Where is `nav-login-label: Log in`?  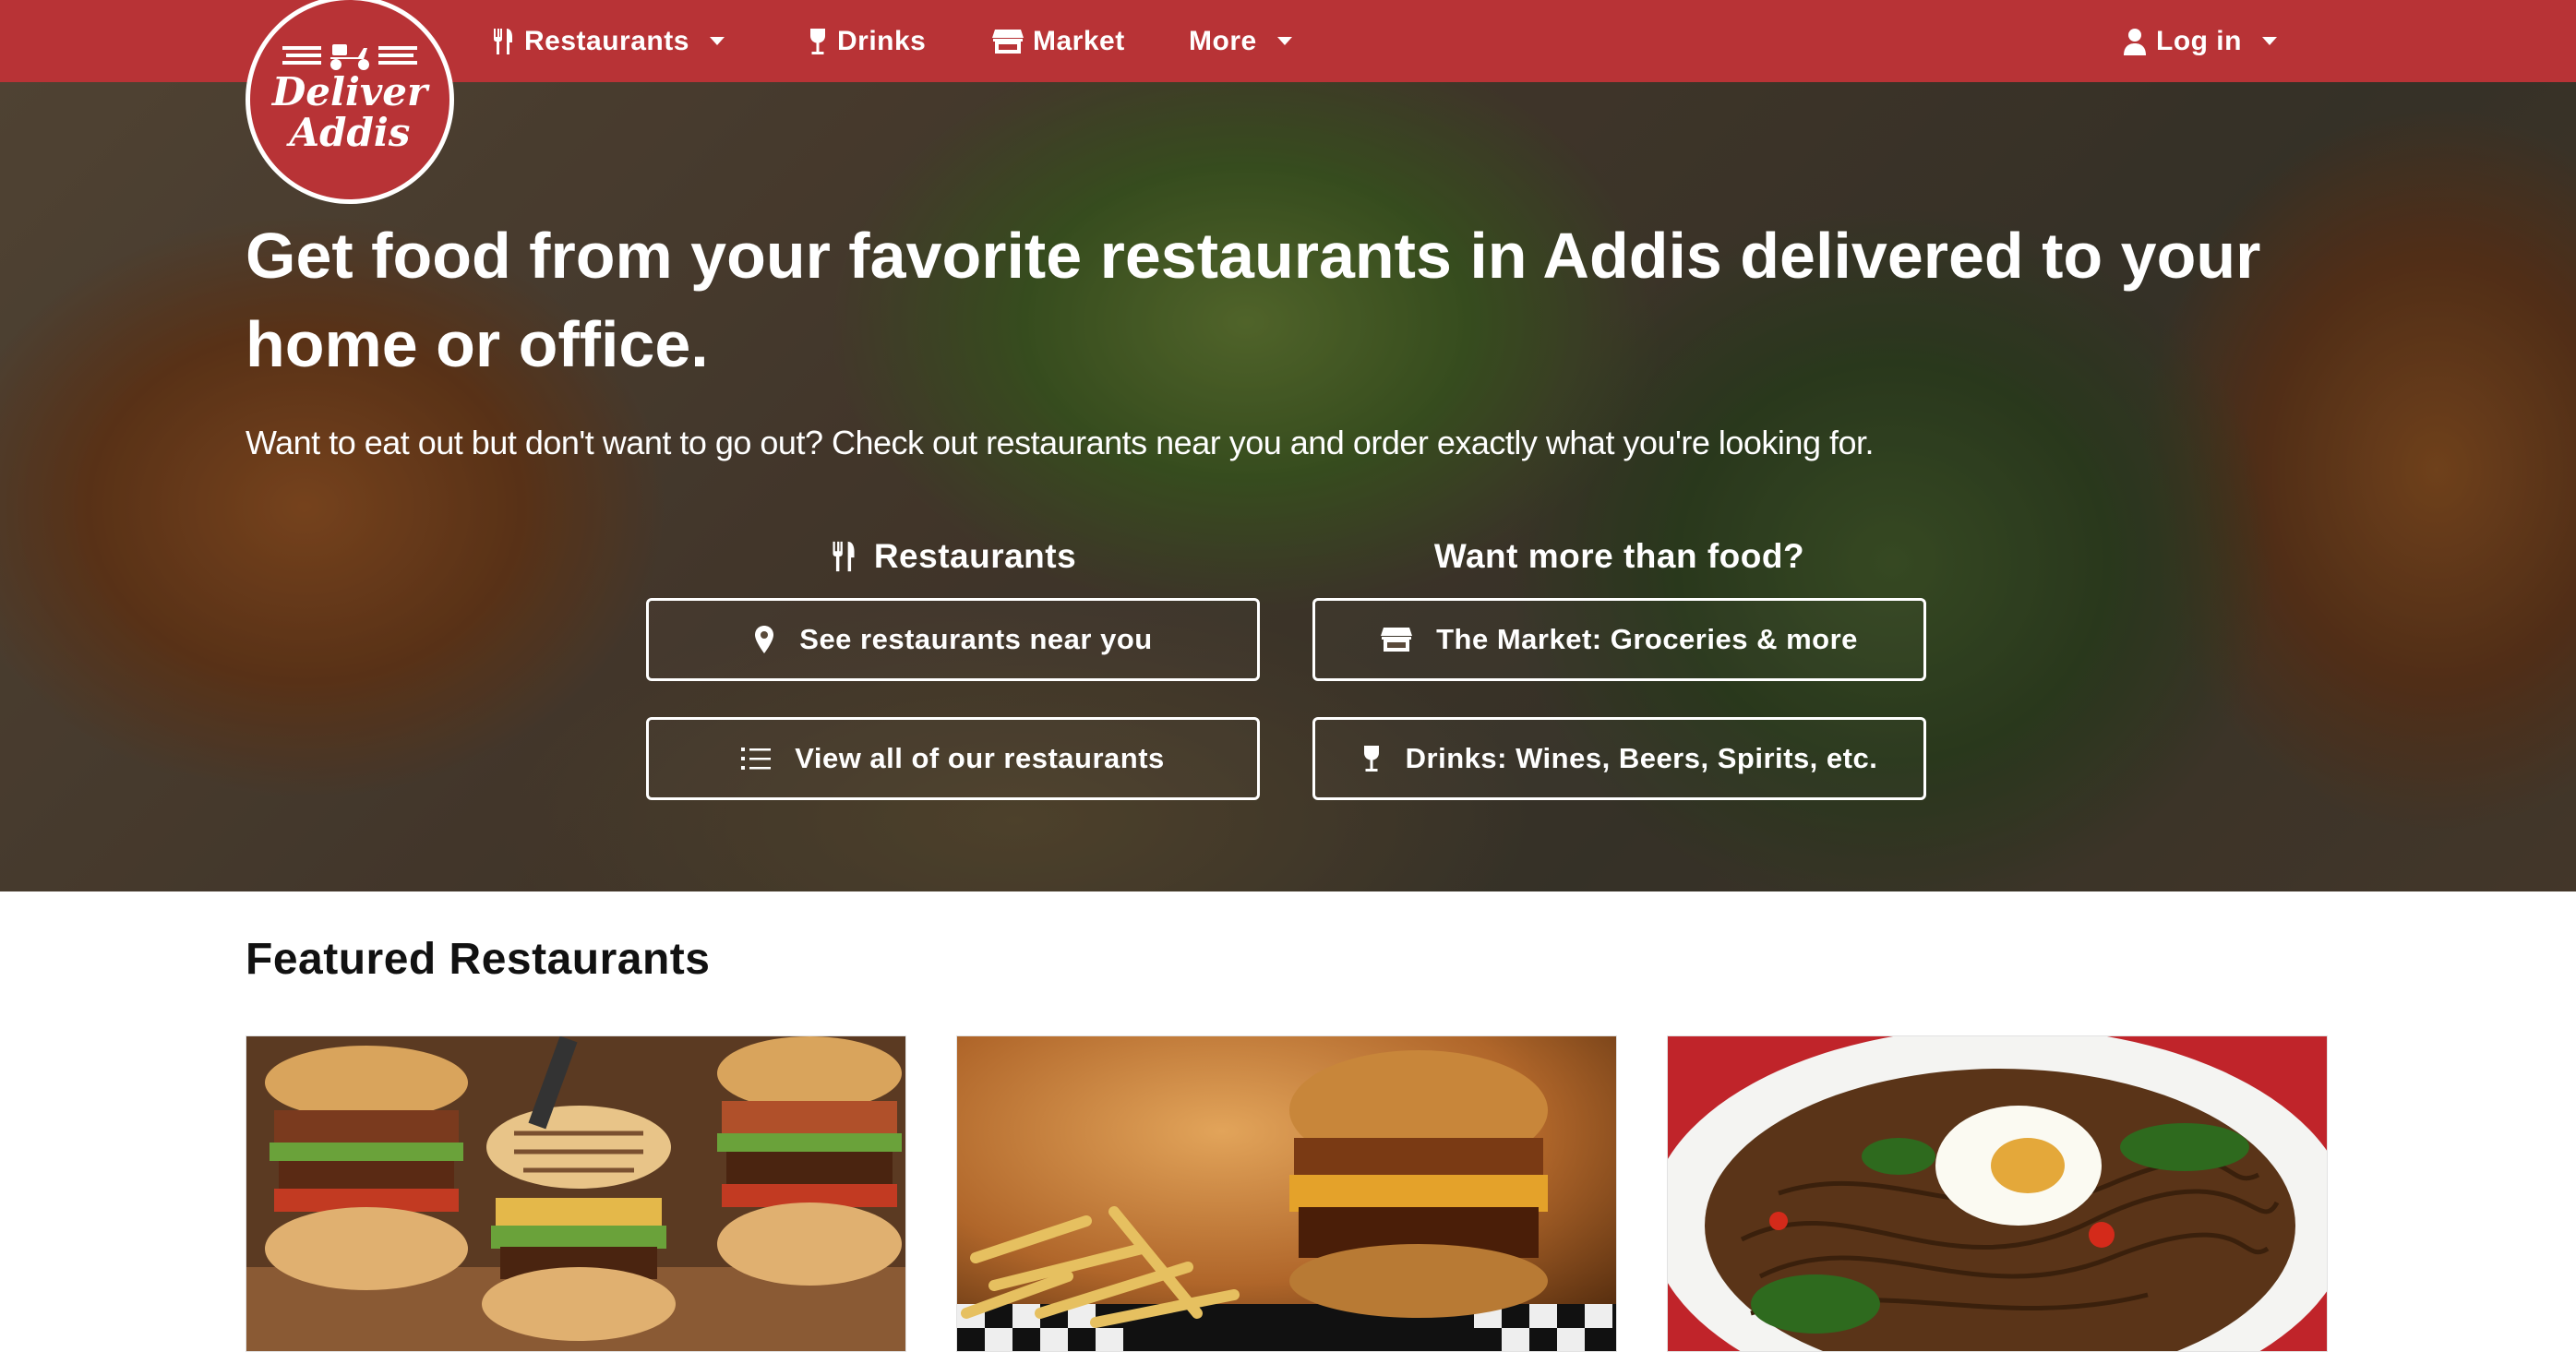
nav-login-label: Log in is located at coordinates (2199, 40).